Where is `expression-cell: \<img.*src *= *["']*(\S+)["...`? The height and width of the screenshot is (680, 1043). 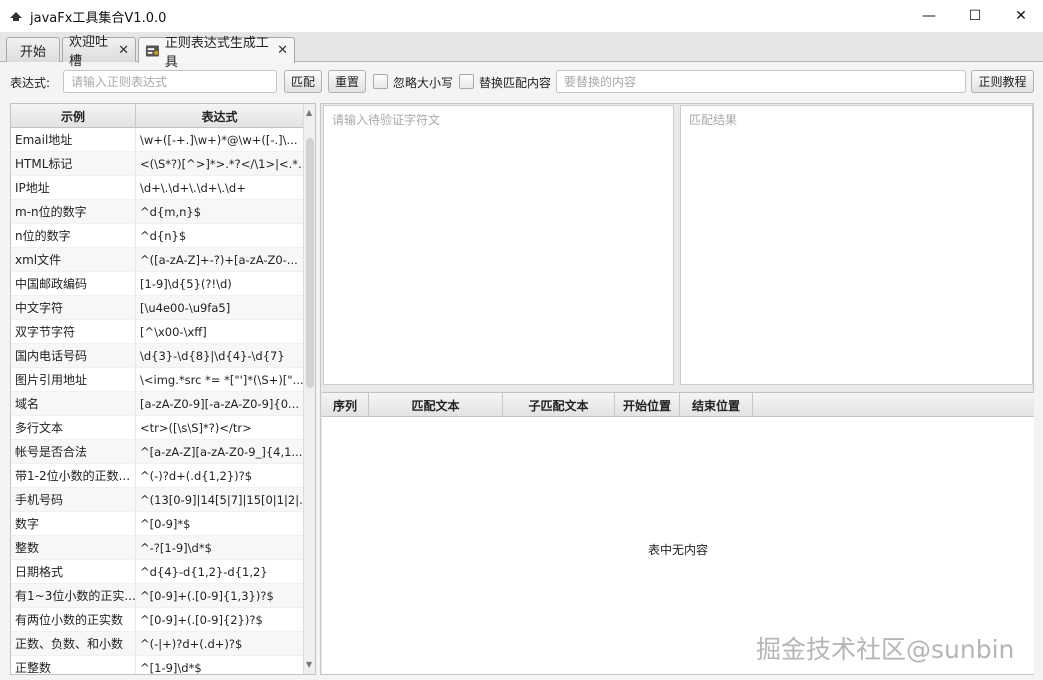
expression-cell: \<img.*src *= *["']*(\S+)["... is located at coordinates (220, 379).